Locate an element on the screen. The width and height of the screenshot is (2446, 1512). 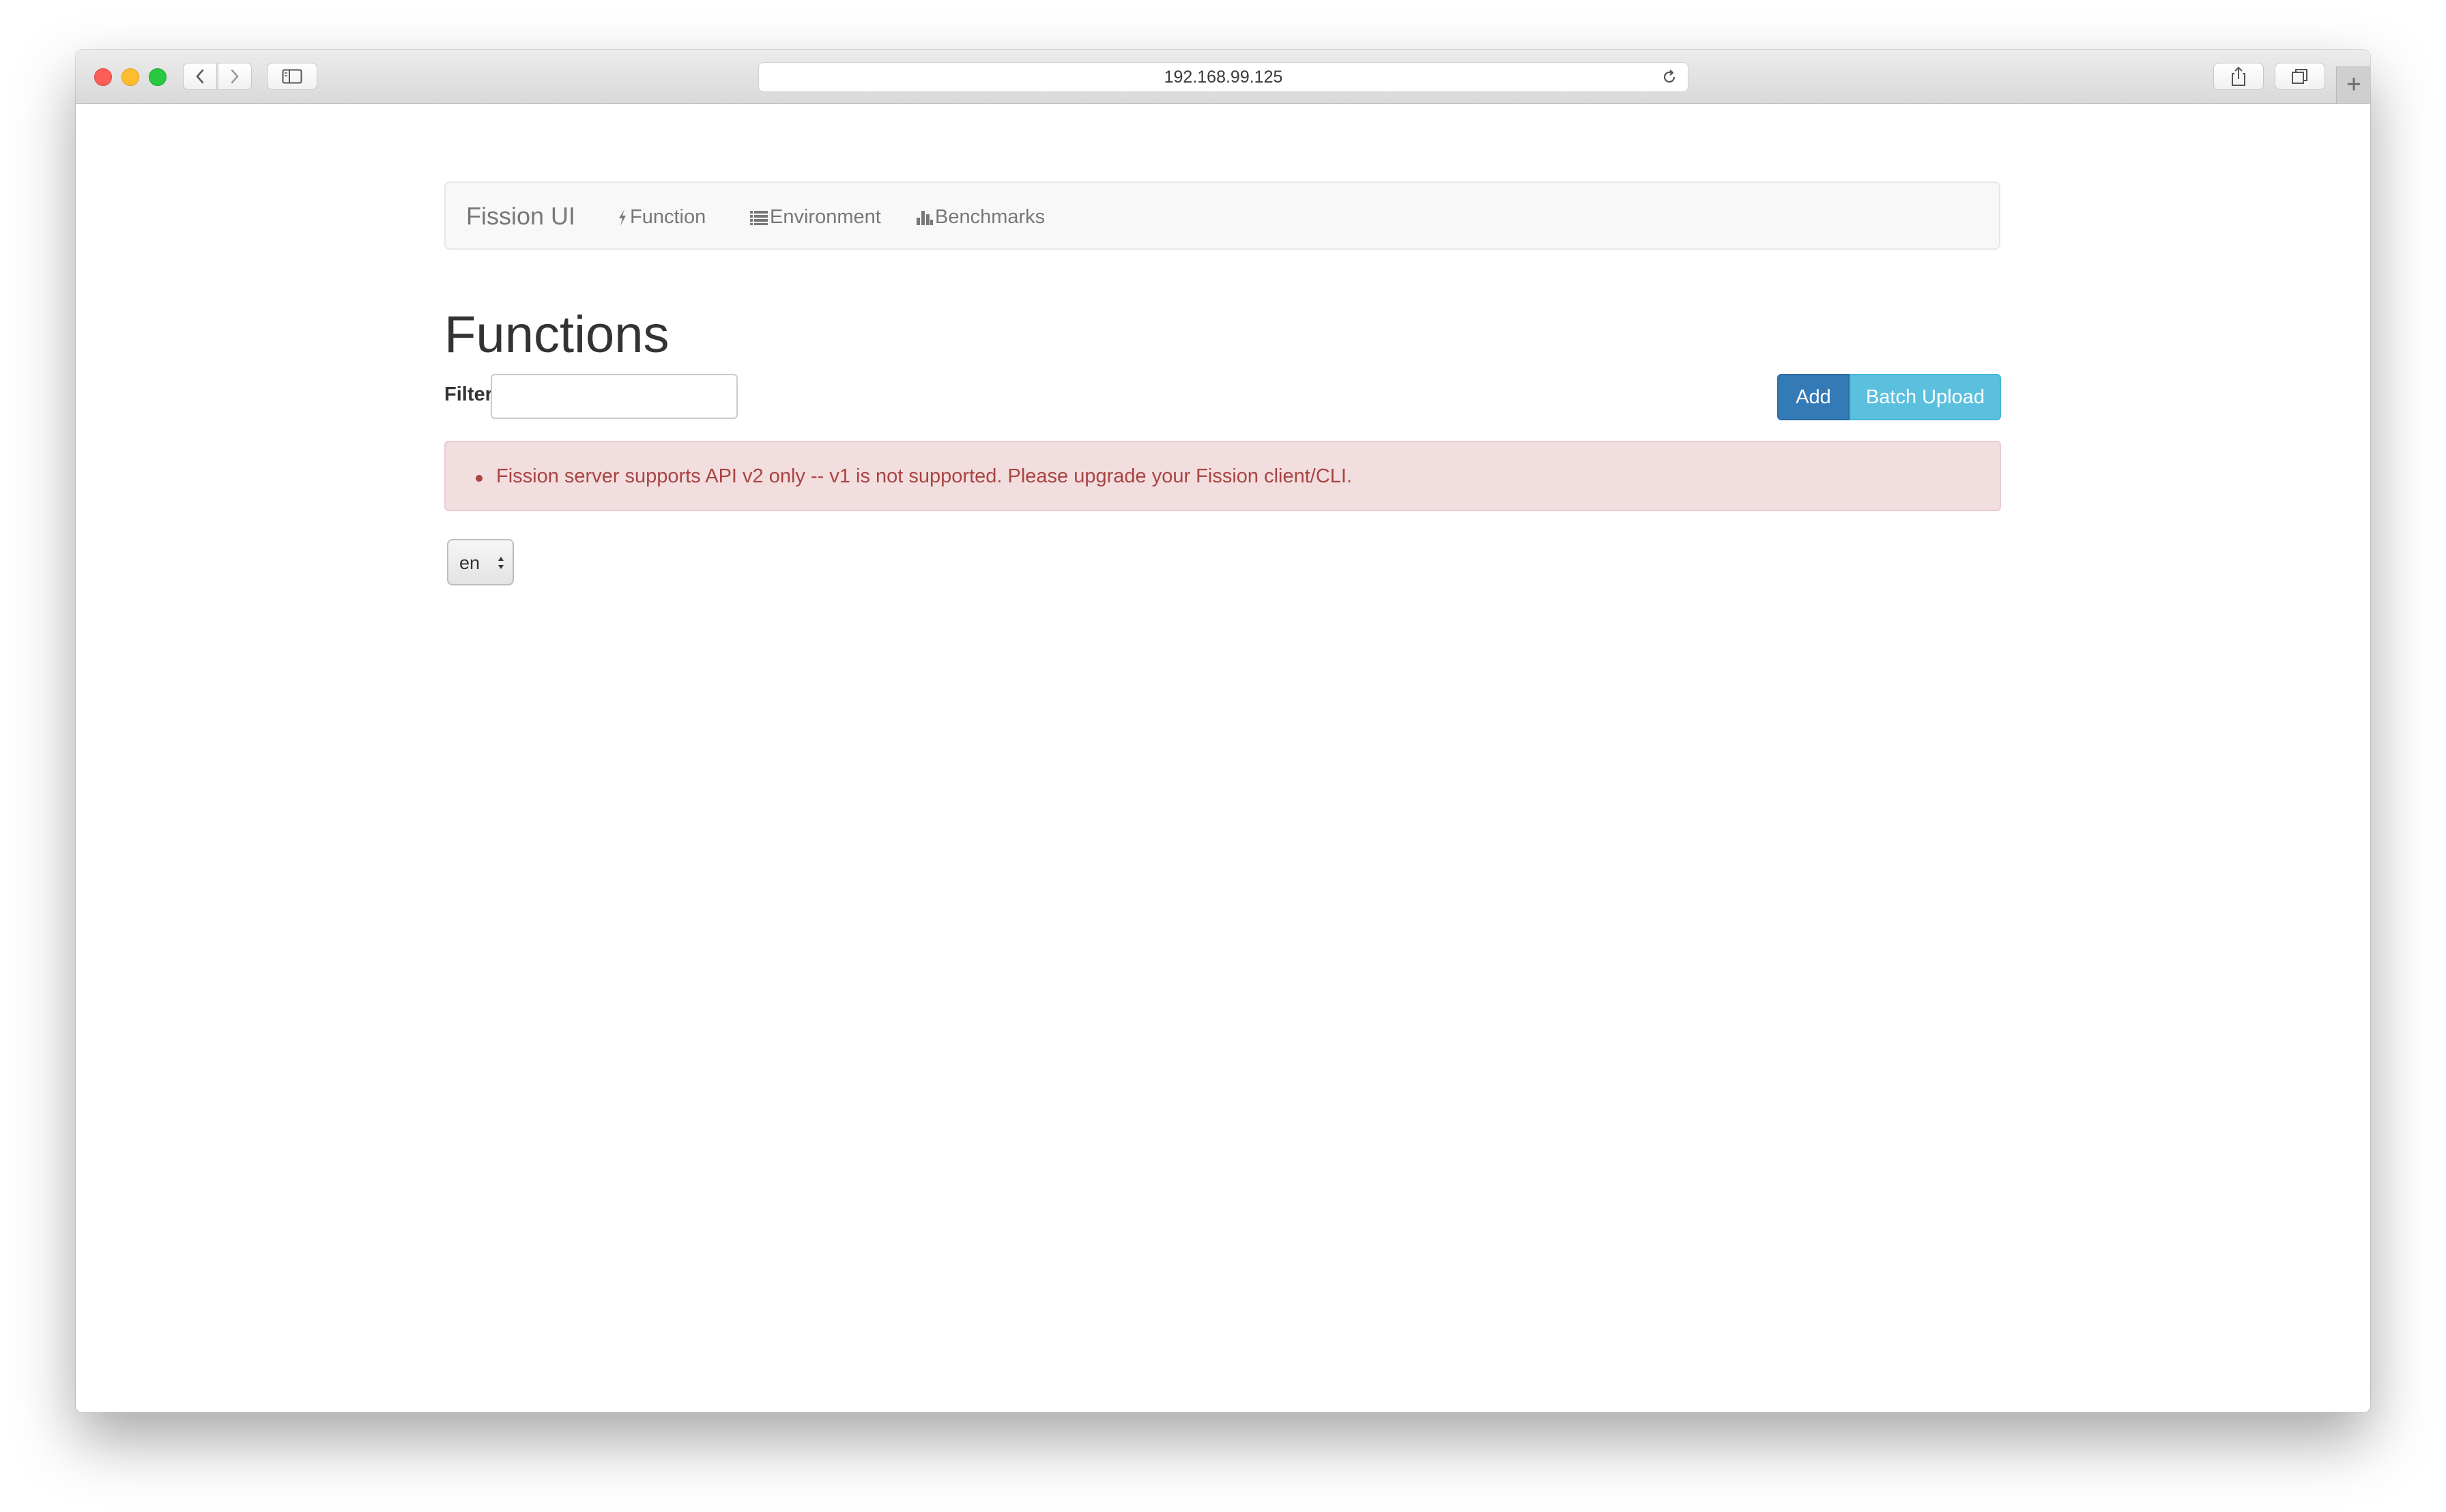
nav-item-label: Environment is located at coordinates (825, 217).